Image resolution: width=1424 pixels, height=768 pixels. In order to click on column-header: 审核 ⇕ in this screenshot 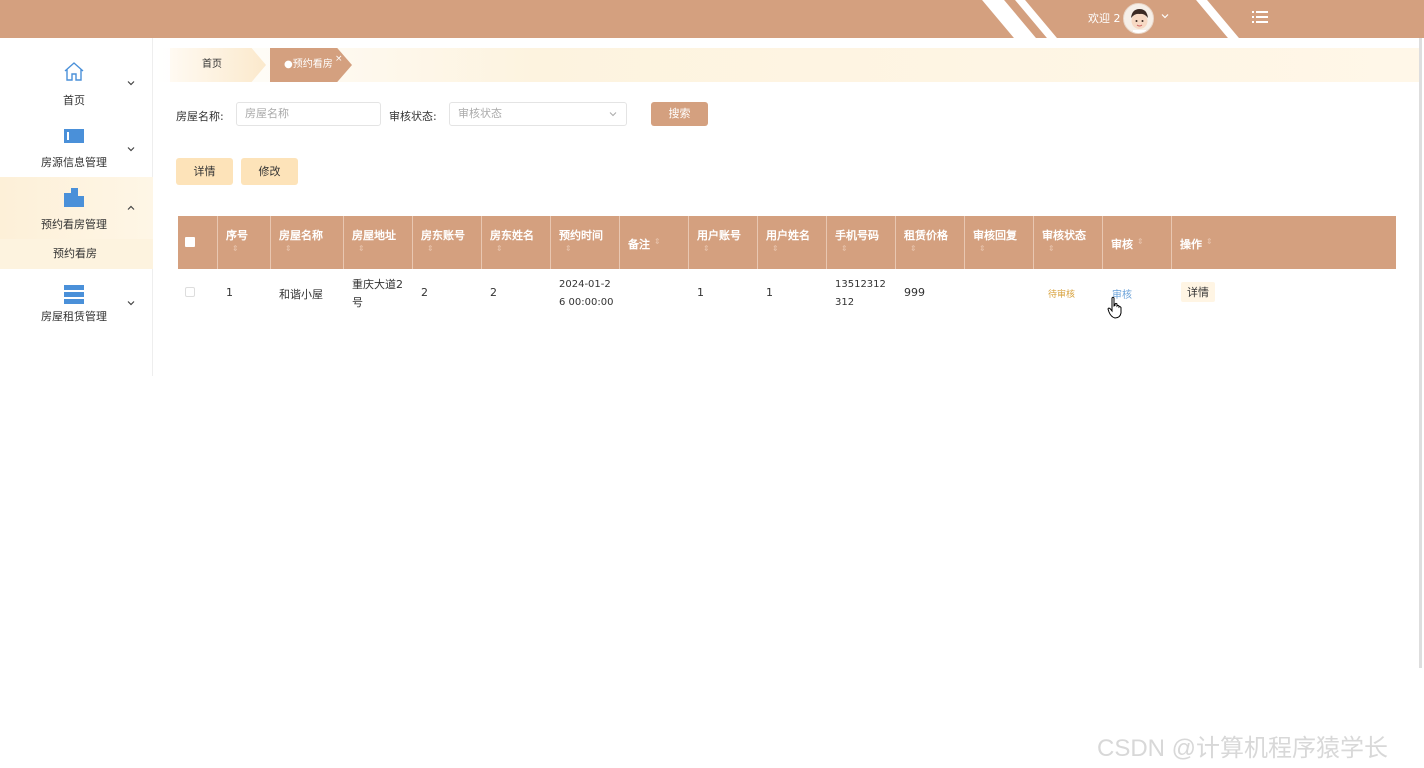, I will do `click(1137, 242)`.